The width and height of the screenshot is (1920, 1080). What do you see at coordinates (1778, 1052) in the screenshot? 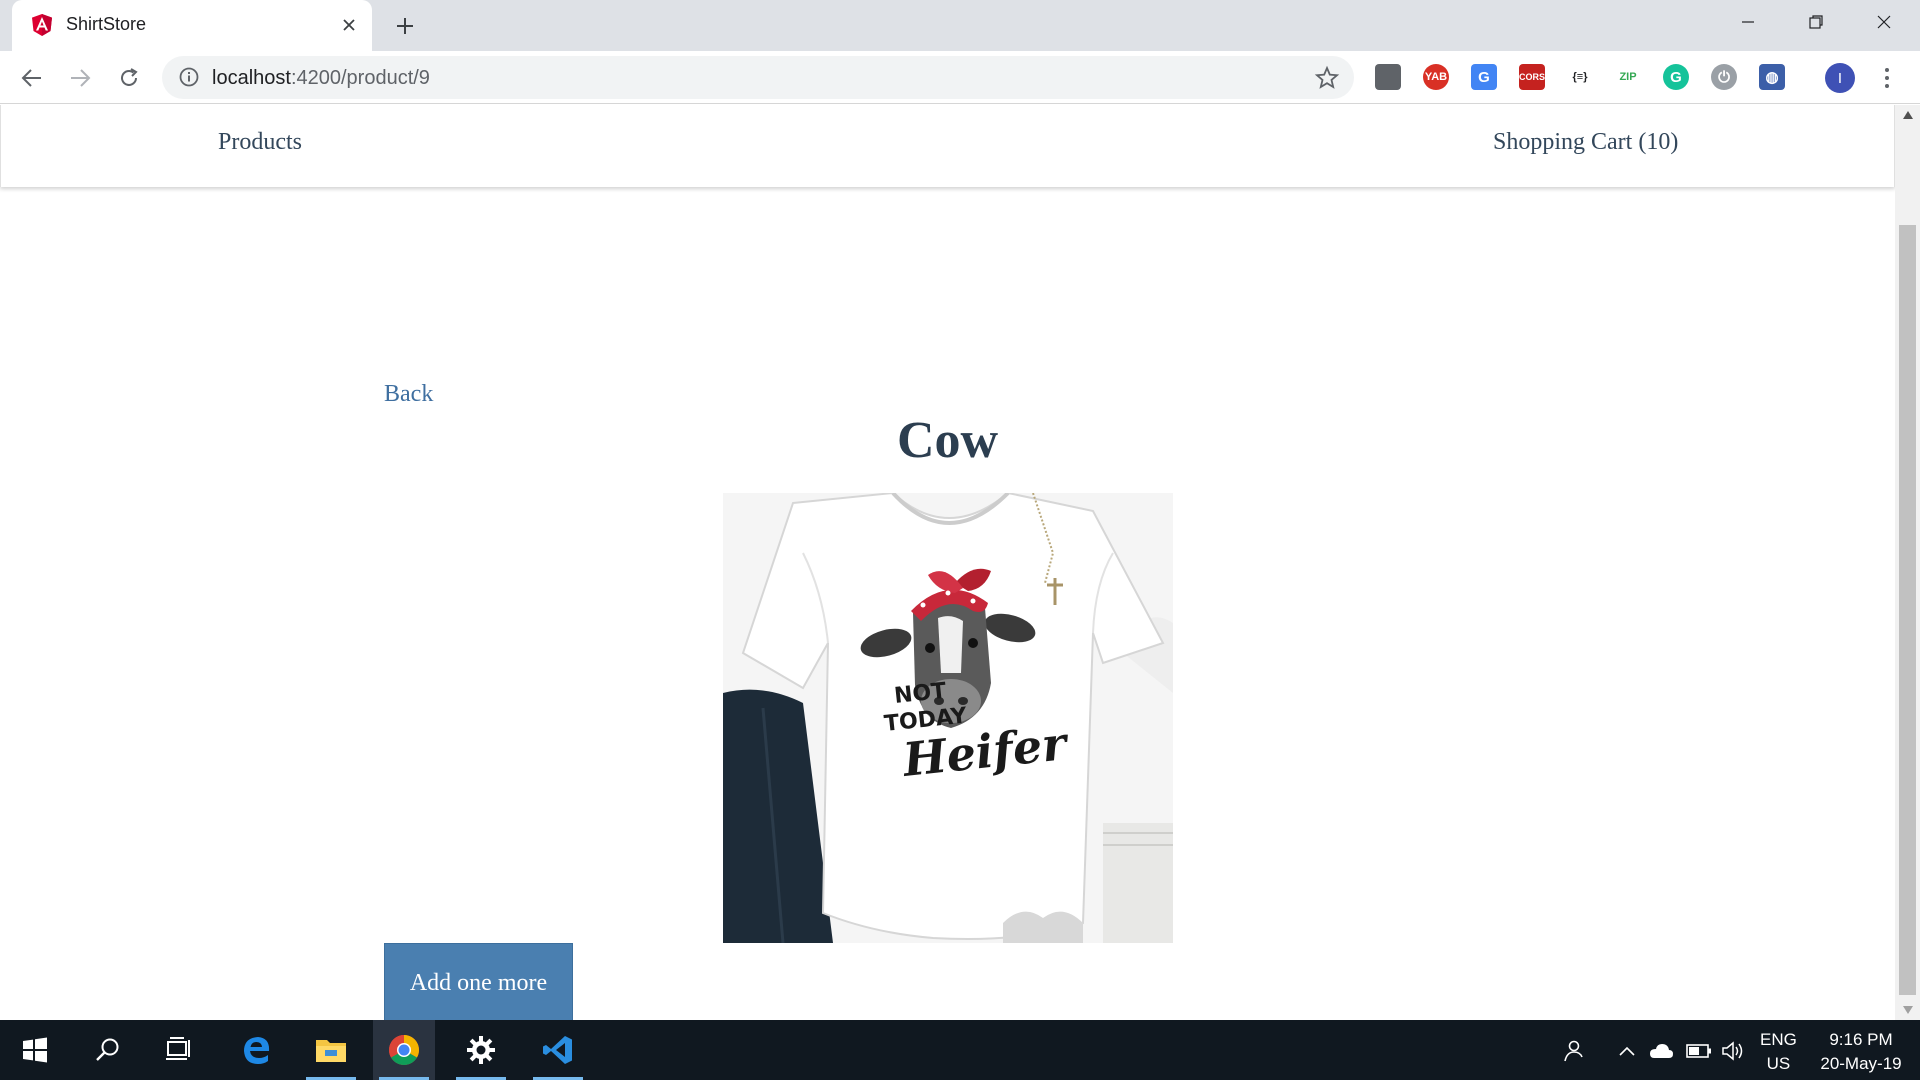
I see `input-language-indicator: ENG US` at bounding box center [1778, 1052].